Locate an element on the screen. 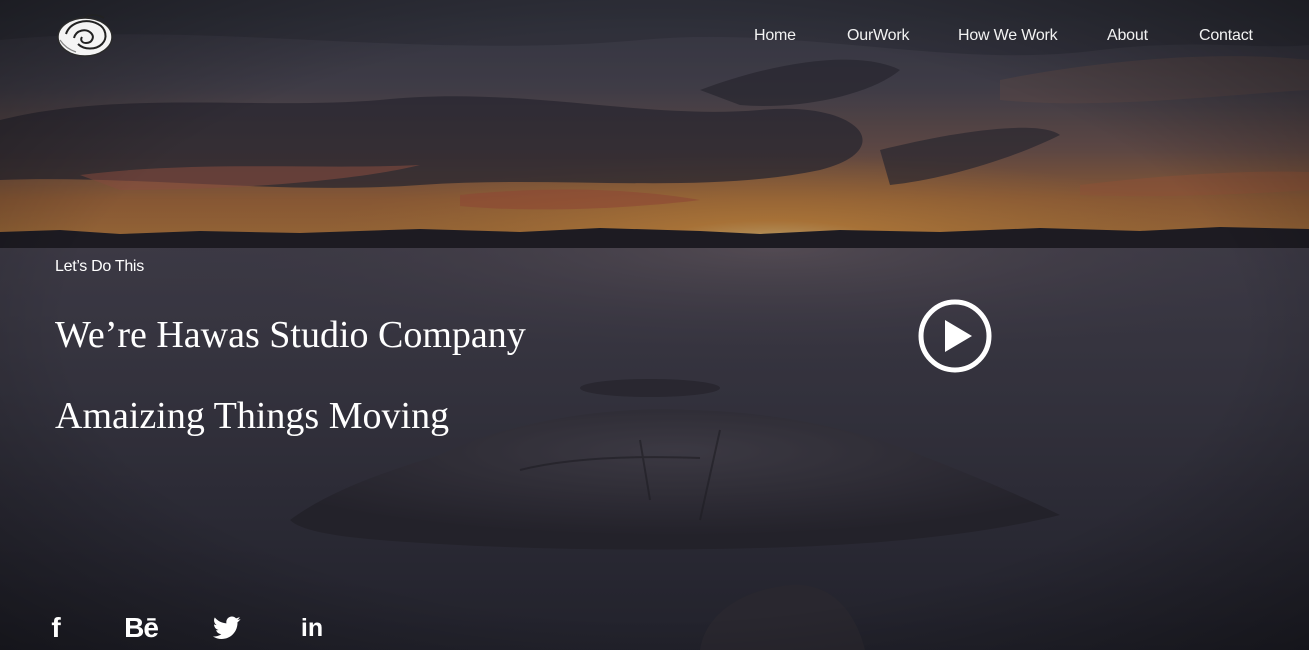 The height and width of the screenshot is (650, 1309). linkedin-icon: in is located at coordinates (312, 627).